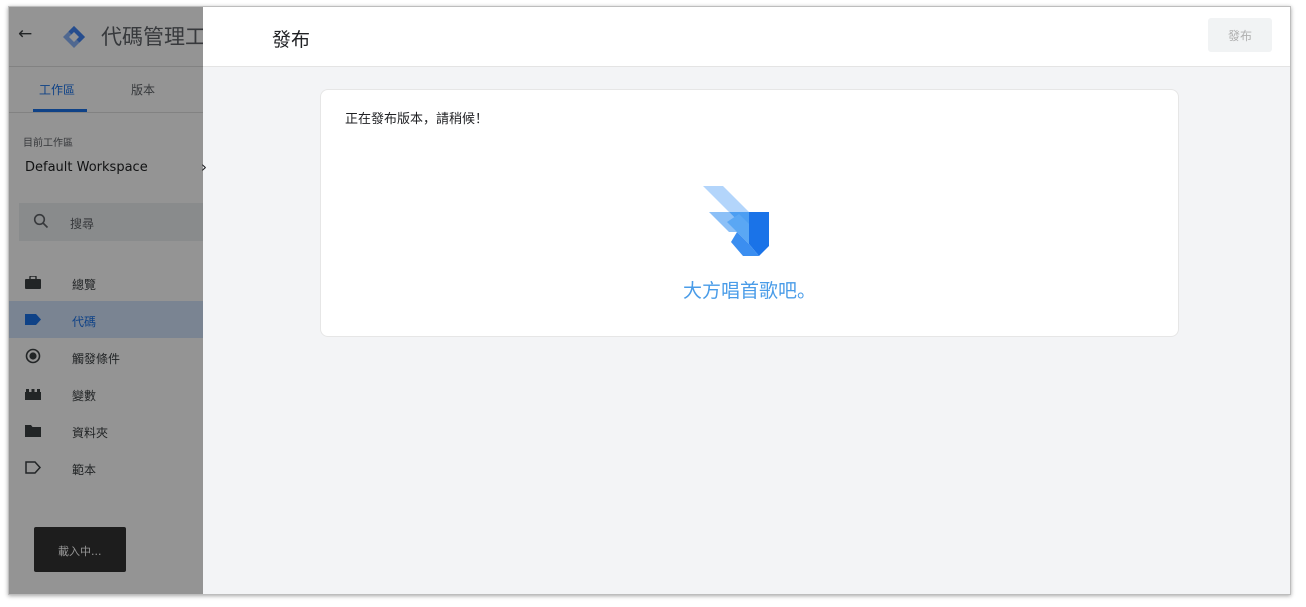 The image size is (1306, 607). What do you see at coordinates (84, 470) in the screenshot?
I see `sidebar-item-label: 範本` at bounding box center [84, 470].